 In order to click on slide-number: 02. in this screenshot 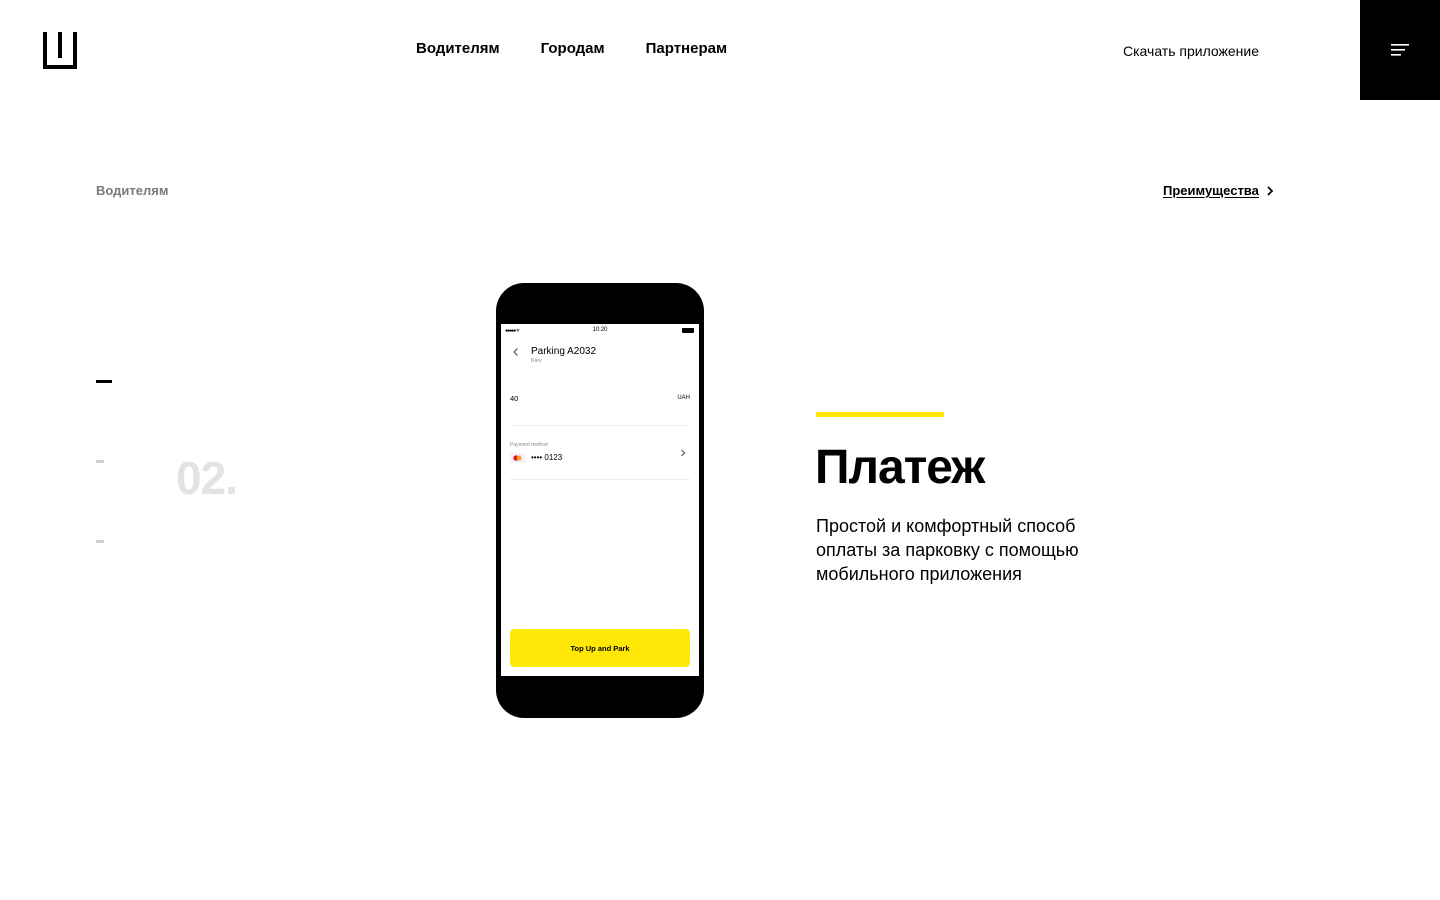, I will do `click(207, 478)`.